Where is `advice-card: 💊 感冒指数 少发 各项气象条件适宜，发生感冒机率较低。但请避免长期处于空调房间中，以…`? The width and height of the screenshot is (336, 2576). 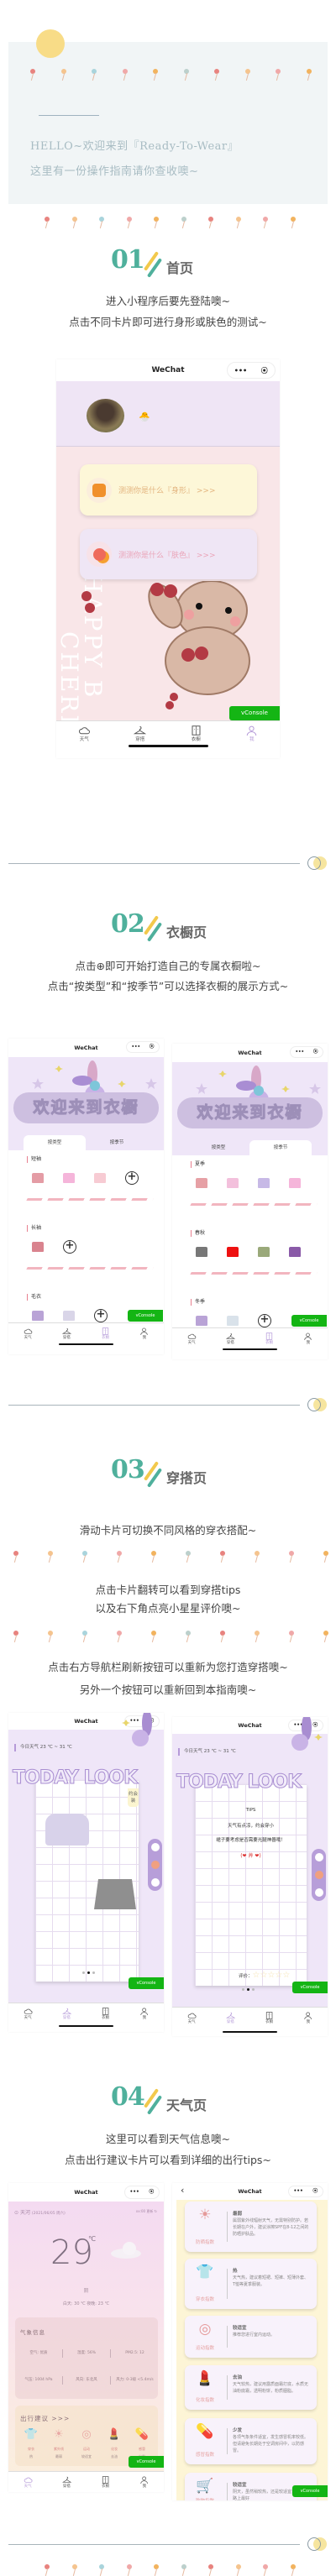 advice-card: 💊 感冒指数 少发 各项气象条件适宜，发生感冒机率较低。但请避免长期处于空调房间中，以… is located at coordinates (251, 2441).